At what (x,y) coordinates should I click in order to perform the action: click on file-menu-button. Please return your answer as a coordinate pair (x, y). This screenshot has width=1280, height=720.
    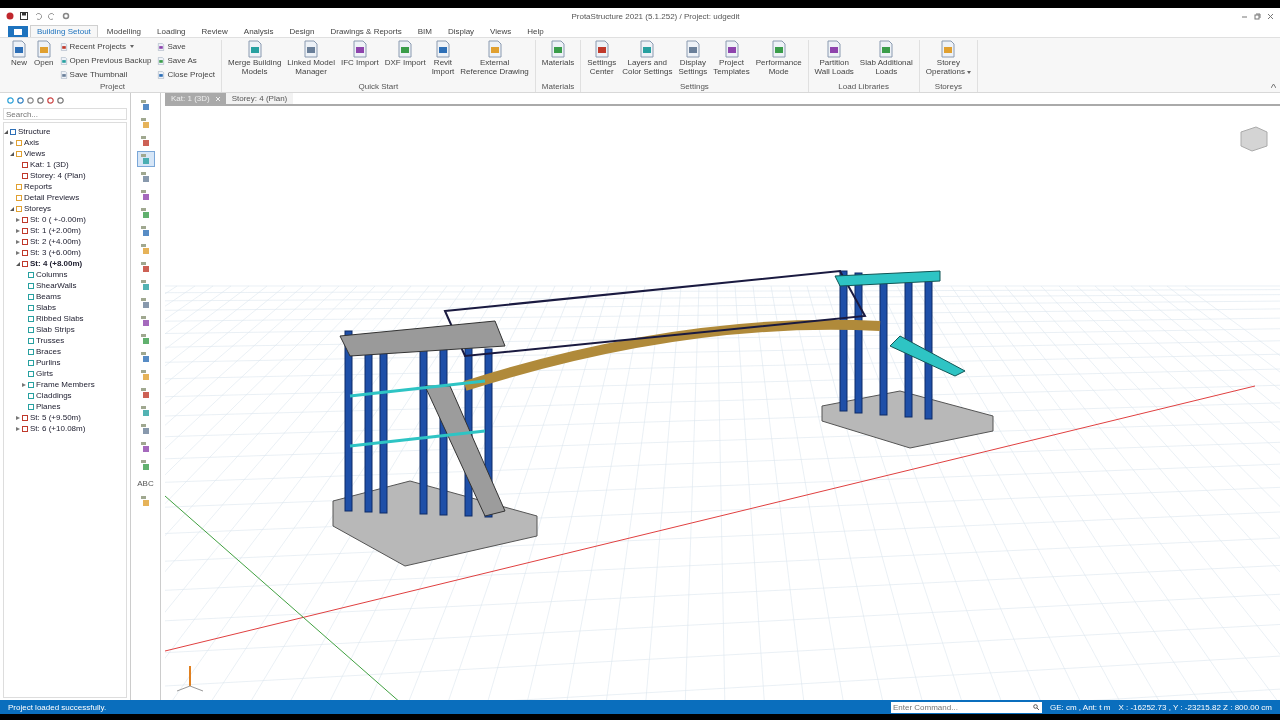
    Looking at the image, I should click on (18, 31).